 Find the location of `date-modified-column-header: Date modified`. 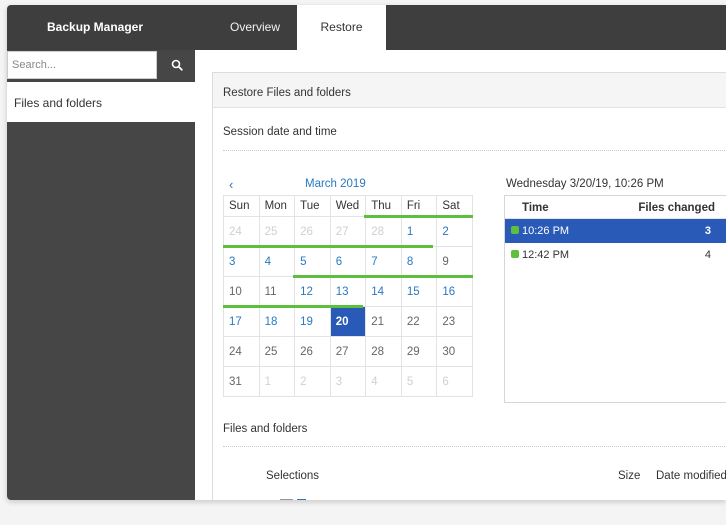

date-modified-column-header: Date modified is located at coordinates (691, 476).